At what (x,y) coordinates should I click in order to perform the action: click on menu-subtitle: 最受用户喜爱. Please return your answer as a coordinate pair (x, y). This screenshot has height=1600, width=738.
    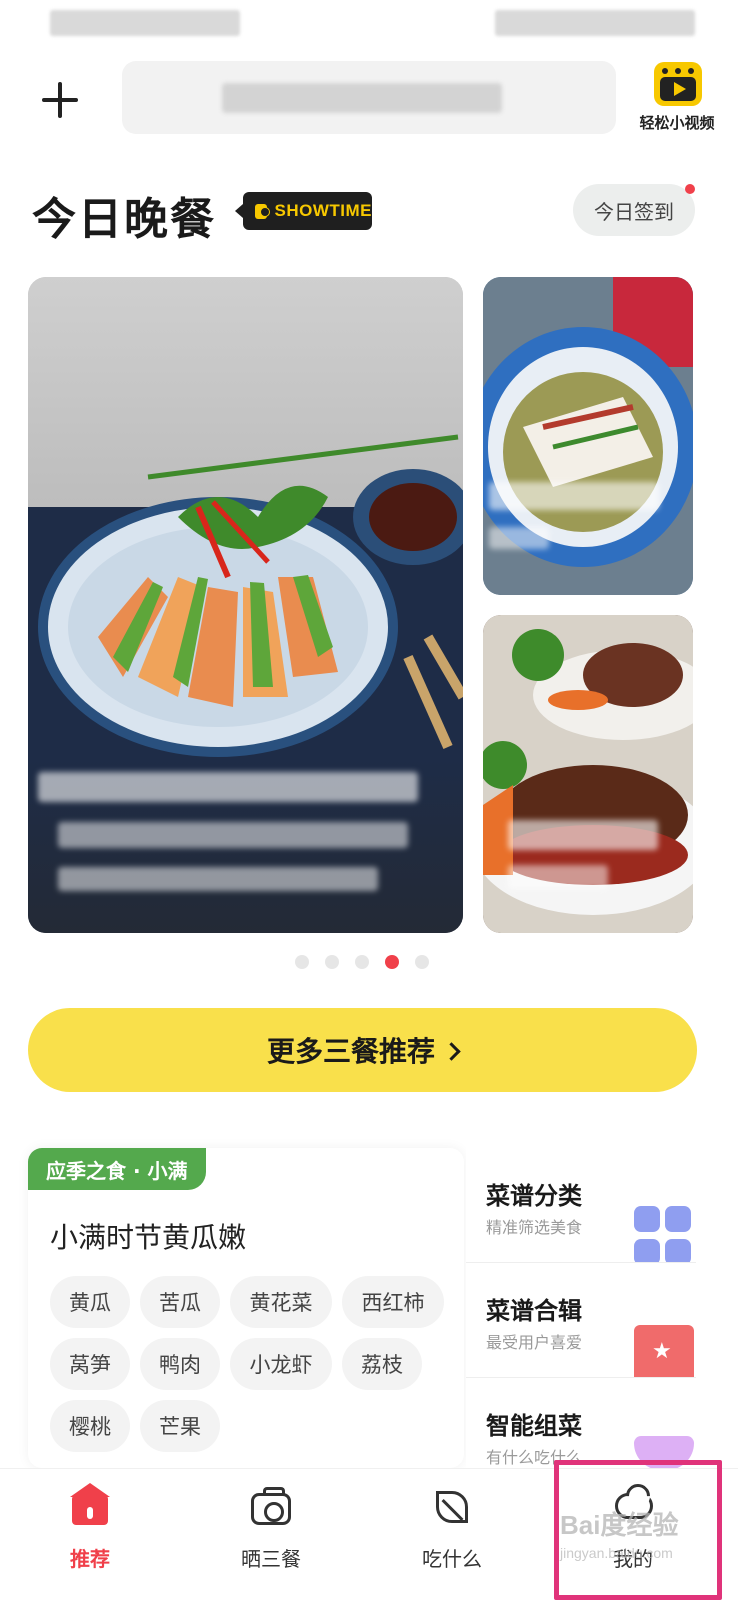
    Looking at the image, I should click on (534, 1342).